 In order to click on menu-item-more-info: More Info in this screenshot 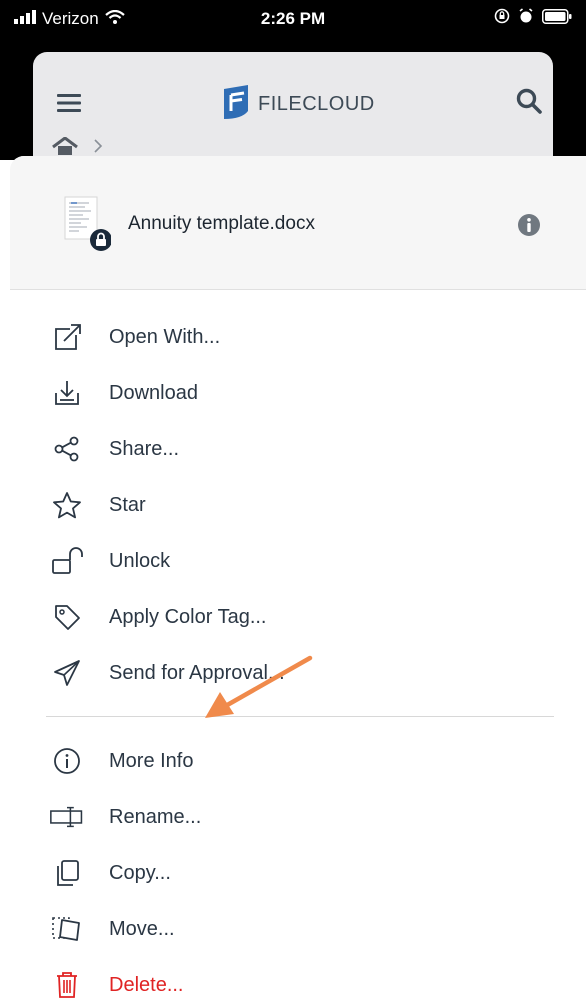, I will do `click(121, 761)`.